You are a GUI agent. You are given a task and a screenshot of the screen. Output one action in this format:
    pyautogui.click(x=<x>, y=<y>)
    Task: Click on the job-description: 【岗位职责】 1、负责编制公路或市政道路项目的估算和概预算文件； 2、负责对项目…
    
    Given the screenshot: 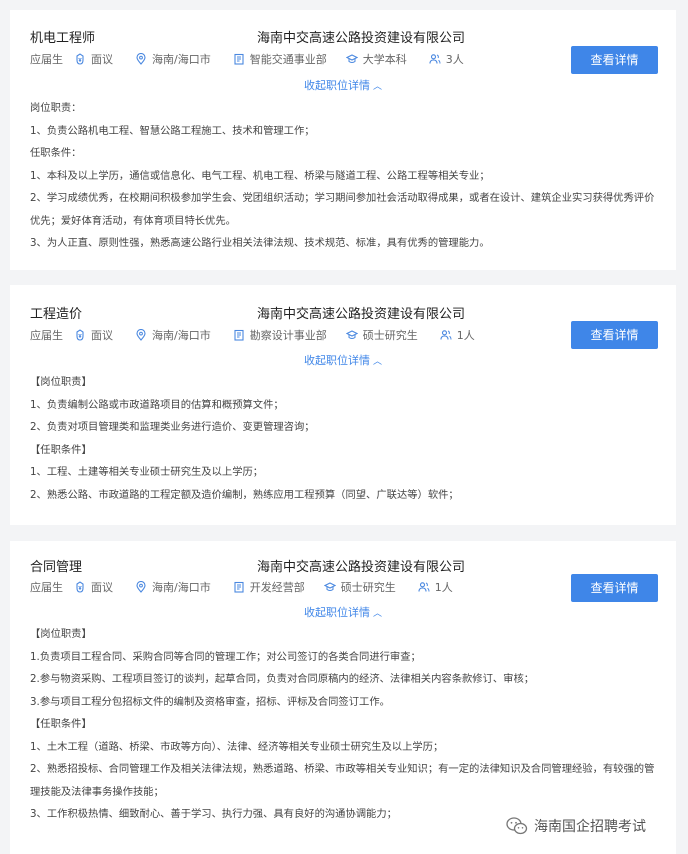 What is the action you would take?
    pyautogui.click(x=345, y=438)
    